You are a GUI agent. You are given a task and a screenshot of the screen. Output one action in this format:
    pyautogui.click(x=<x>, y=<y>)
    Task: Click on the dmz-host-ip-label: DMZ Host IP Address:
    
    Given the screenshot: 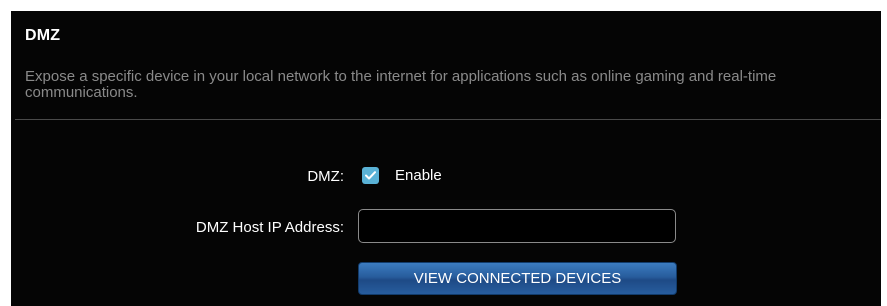 What is the action you would take?
    pyautogui.click(x=269, y=227)
    